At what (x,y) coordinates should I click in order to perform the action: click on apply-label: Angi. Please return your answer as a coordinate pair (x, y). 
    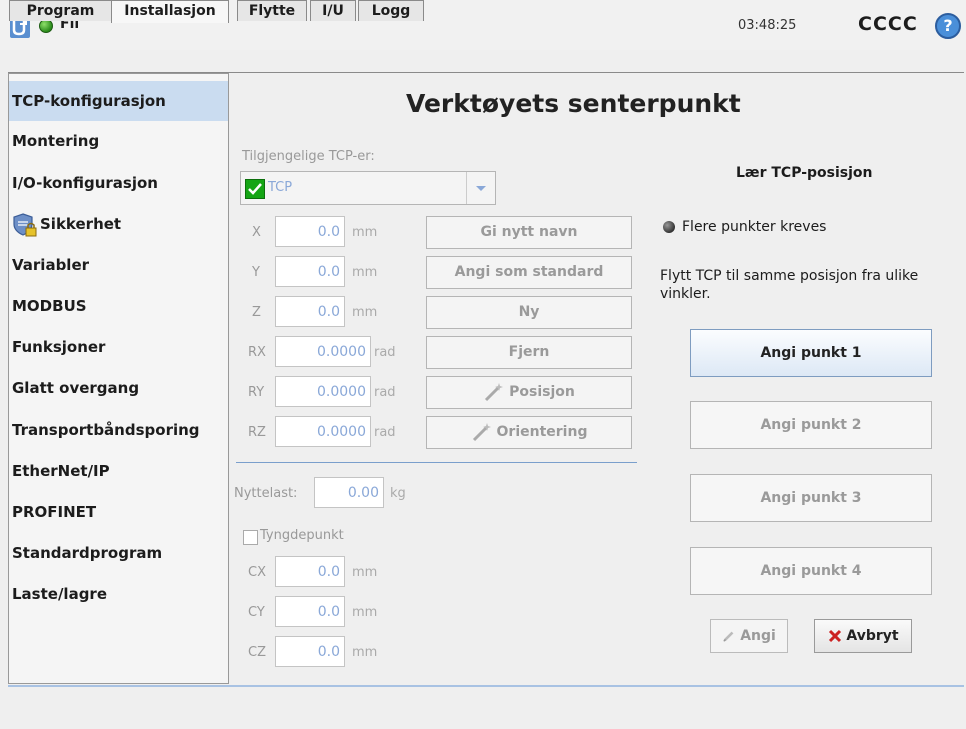
    Looking at the image, I should click on (758, 636).